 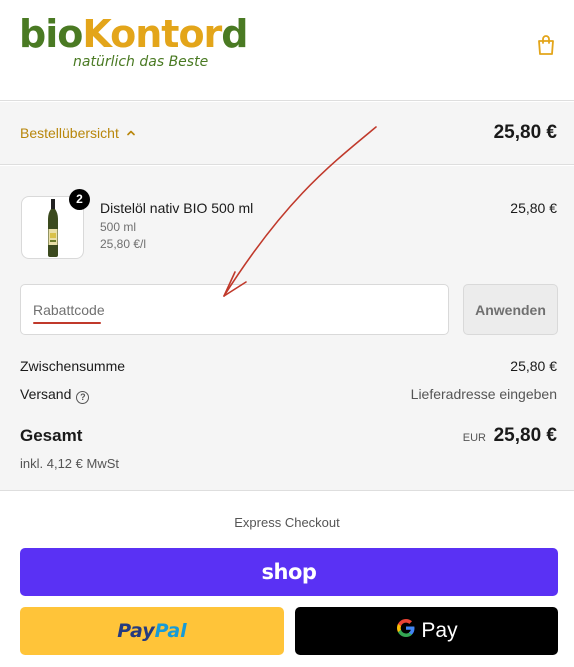 What do you see at coordinates (406, 628) in the screenshot?
I see `google-g-logo` at bounding box center [406, 628].